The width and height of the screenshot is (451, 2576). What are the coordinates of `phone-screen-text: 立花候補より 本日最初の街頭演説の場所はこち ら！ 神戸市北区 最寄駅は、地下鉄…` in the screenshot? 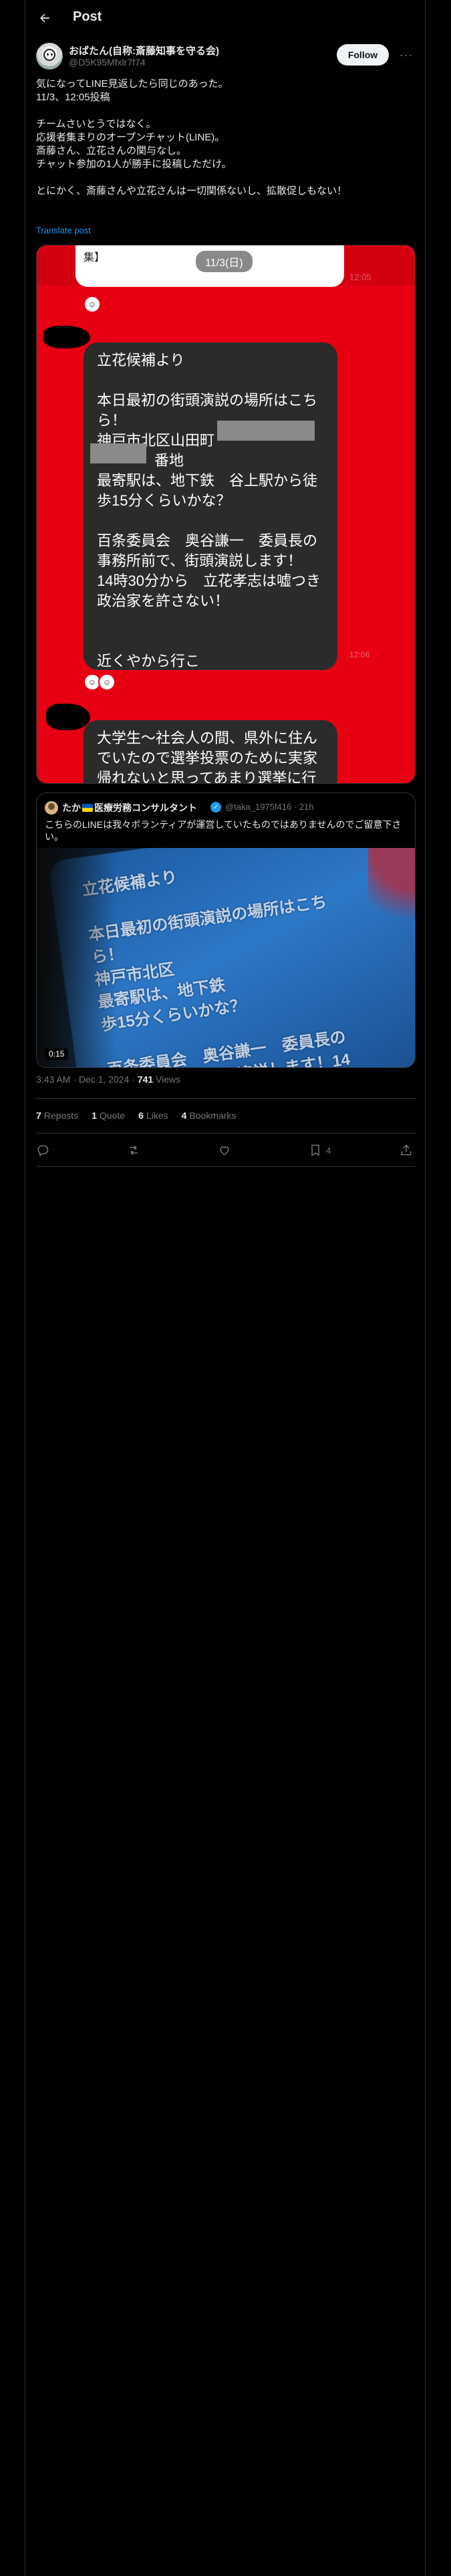 It's located at (216, 968).